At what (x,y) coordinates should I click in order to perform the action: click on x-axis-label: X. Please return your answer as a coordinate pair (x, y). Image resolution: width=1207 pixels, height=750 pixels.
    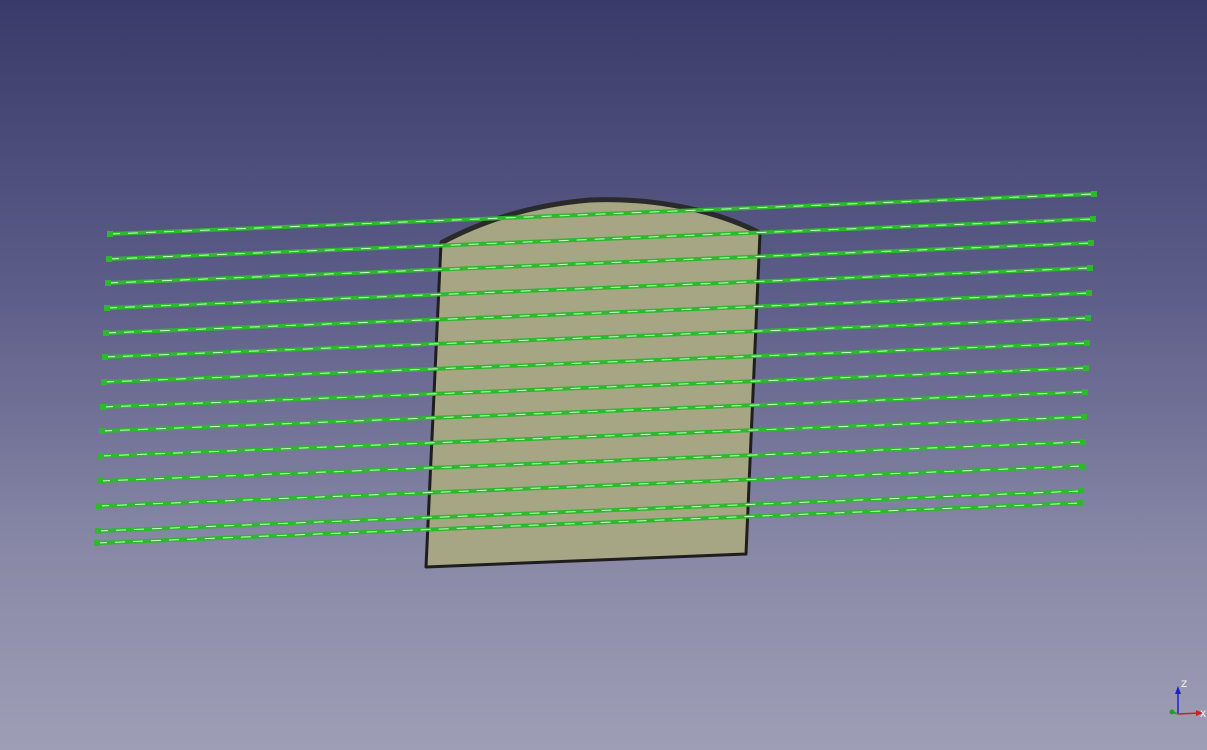
    Looking at the image, I should click on (1203, 715).